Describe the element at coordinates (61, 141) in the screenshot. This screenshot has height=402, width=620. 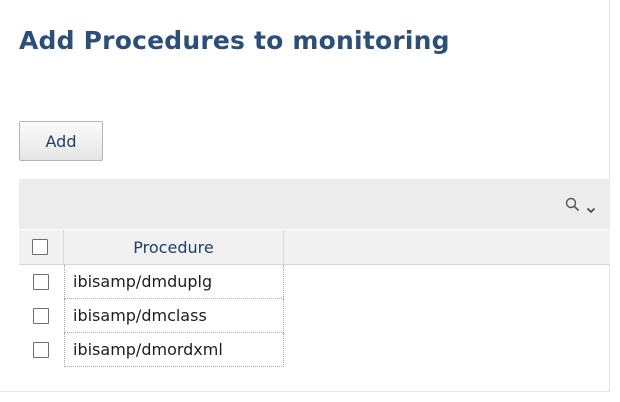
I see `add-button: Add` at that location.